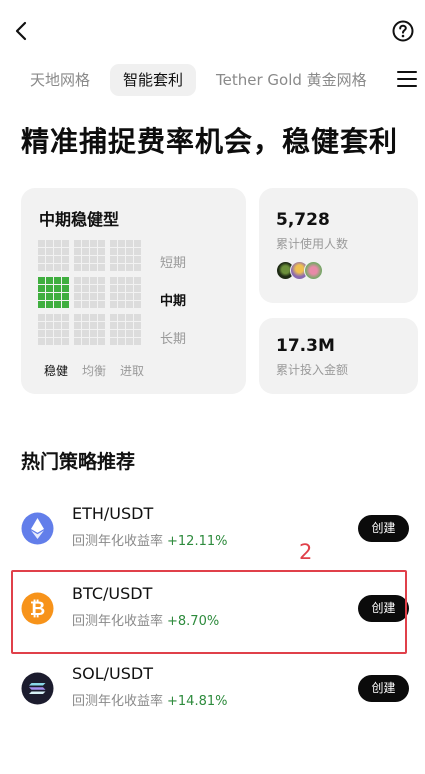  Describe the element at coordinates (173, 339) in the screenshot. I see `period-long: 长期` at that location.